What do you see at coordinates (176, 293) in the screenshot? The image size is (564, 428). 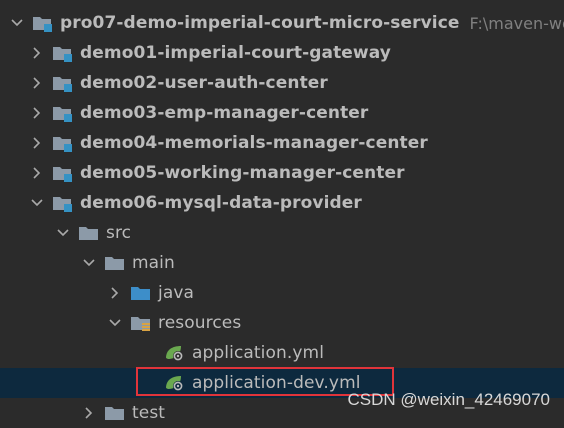 I see `folder-label: java` at bounding box center [176, 293].